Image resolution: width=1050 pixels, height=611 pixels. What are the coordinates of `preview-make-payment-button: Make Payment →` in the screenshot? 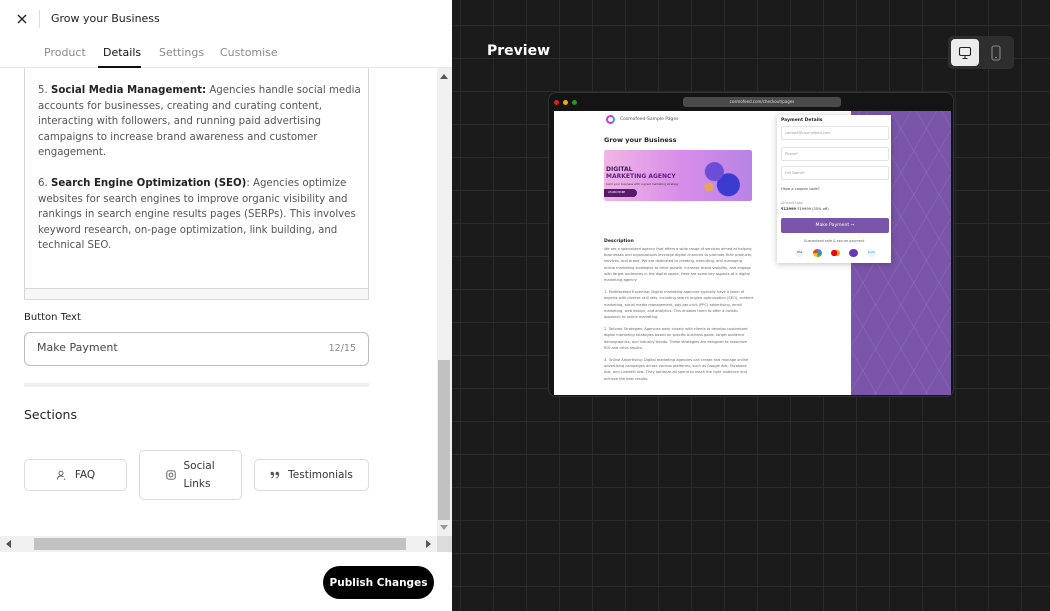 It's located at (835, 225).